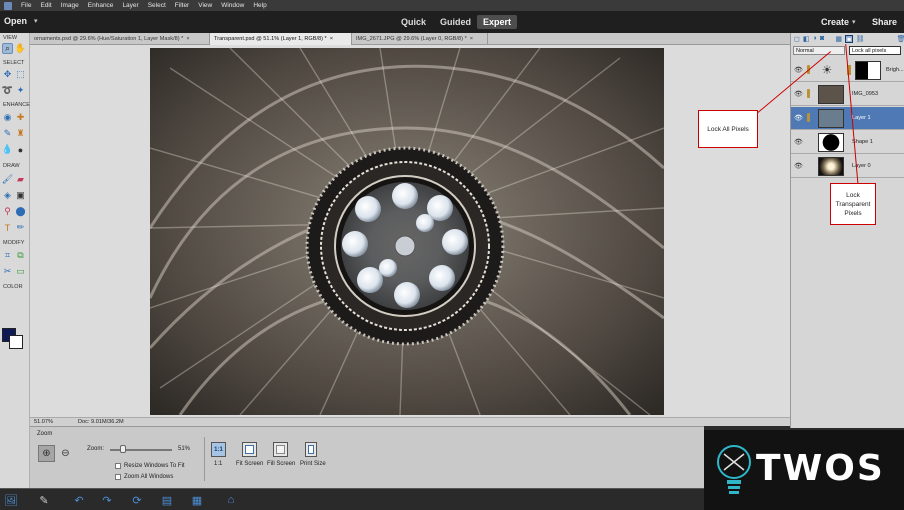 The height and width of the screenshot is (510, 904). What do you see at coordinates (7, 179) in the screenshot?
I see `brush-tool-icon: 🖌` at bounding box center [7, 179].